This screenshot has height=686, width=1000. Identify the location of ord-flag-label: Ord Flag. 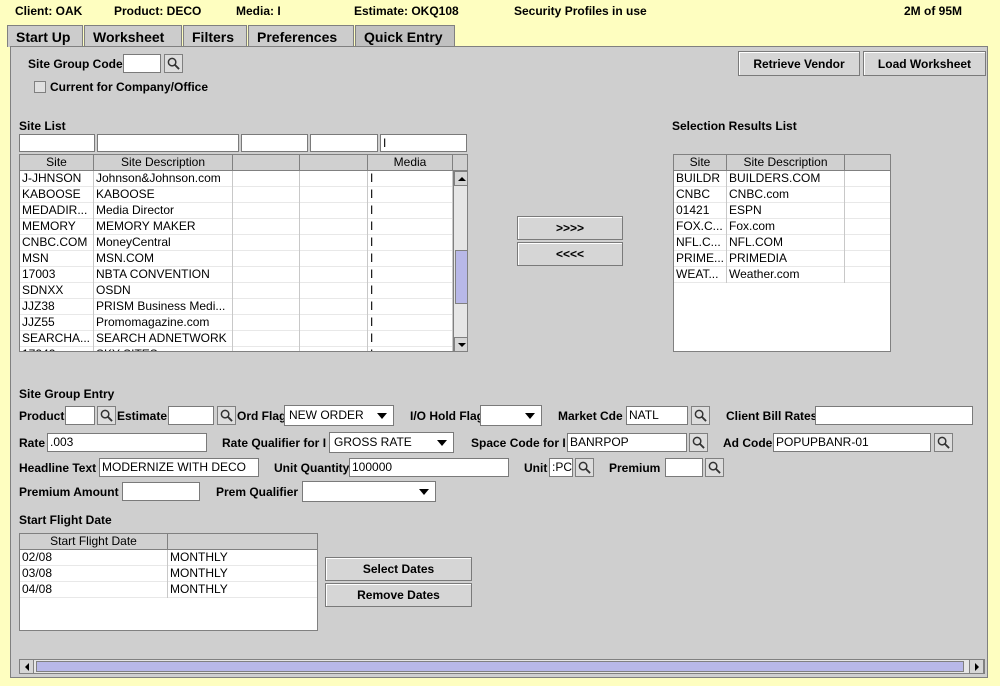
(262, 416).